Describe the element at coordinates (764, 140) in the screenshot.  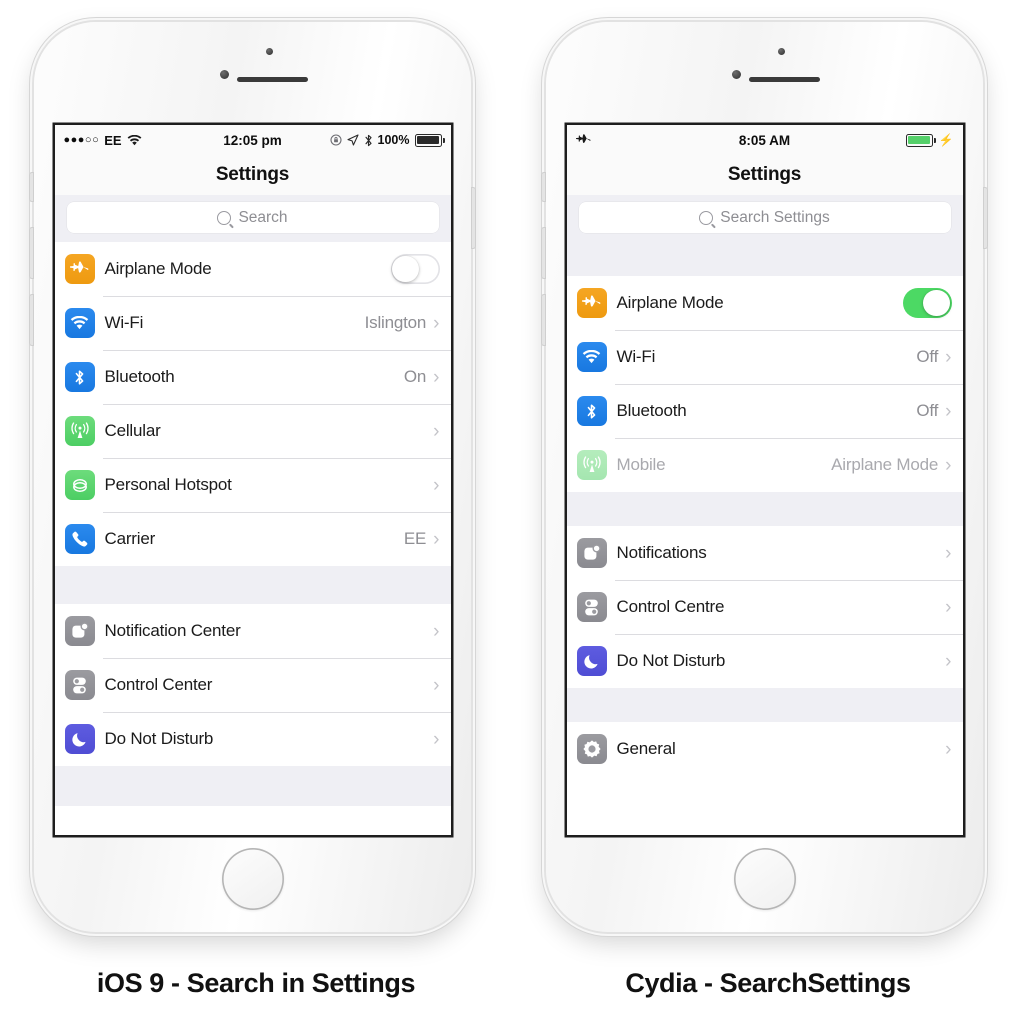
I see `status-bar-right: 8:05 AM ⚡` at that location.